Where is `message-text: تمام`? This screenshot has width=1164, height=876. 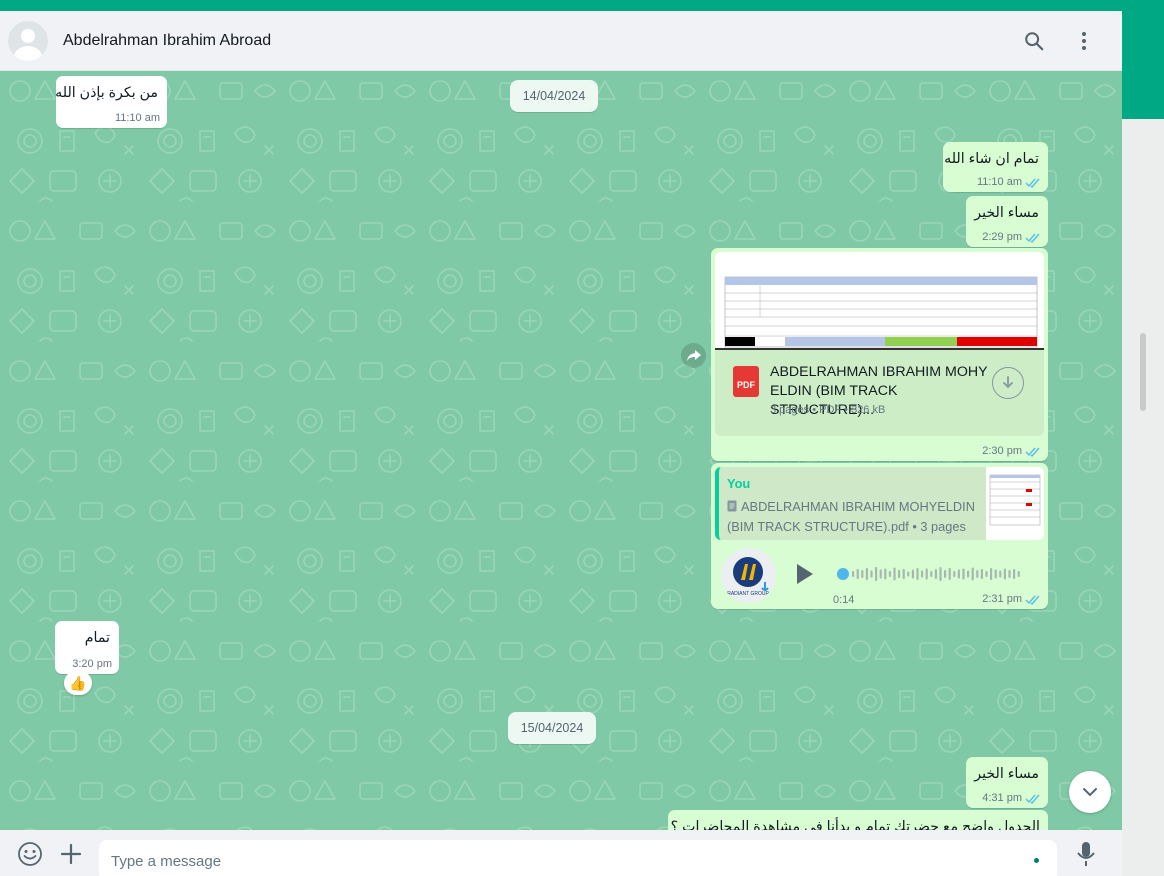
message-text: تمام is located at coordinates (97, 638).